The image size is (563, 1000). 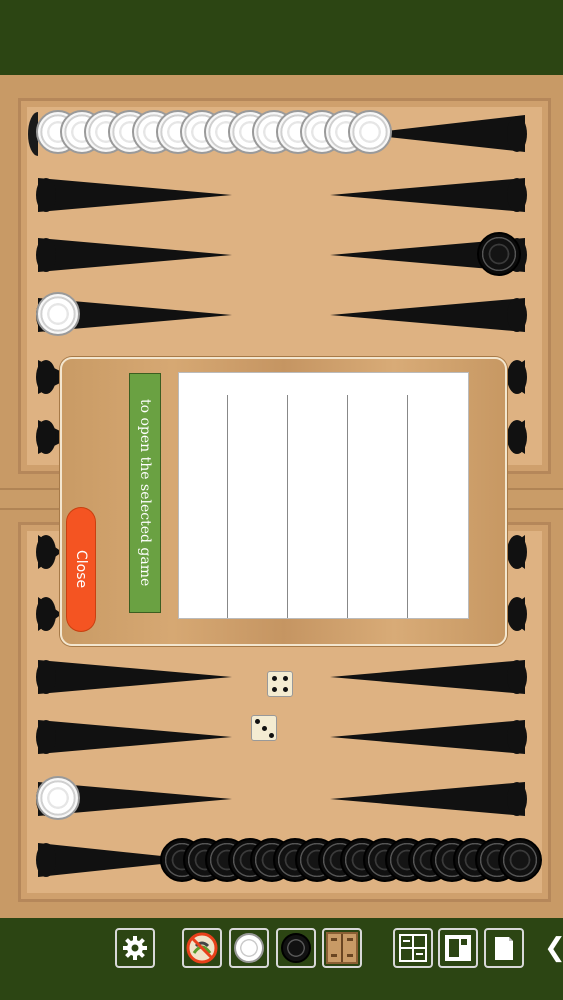 I want to click on die-four, so click(x=280, y=684).